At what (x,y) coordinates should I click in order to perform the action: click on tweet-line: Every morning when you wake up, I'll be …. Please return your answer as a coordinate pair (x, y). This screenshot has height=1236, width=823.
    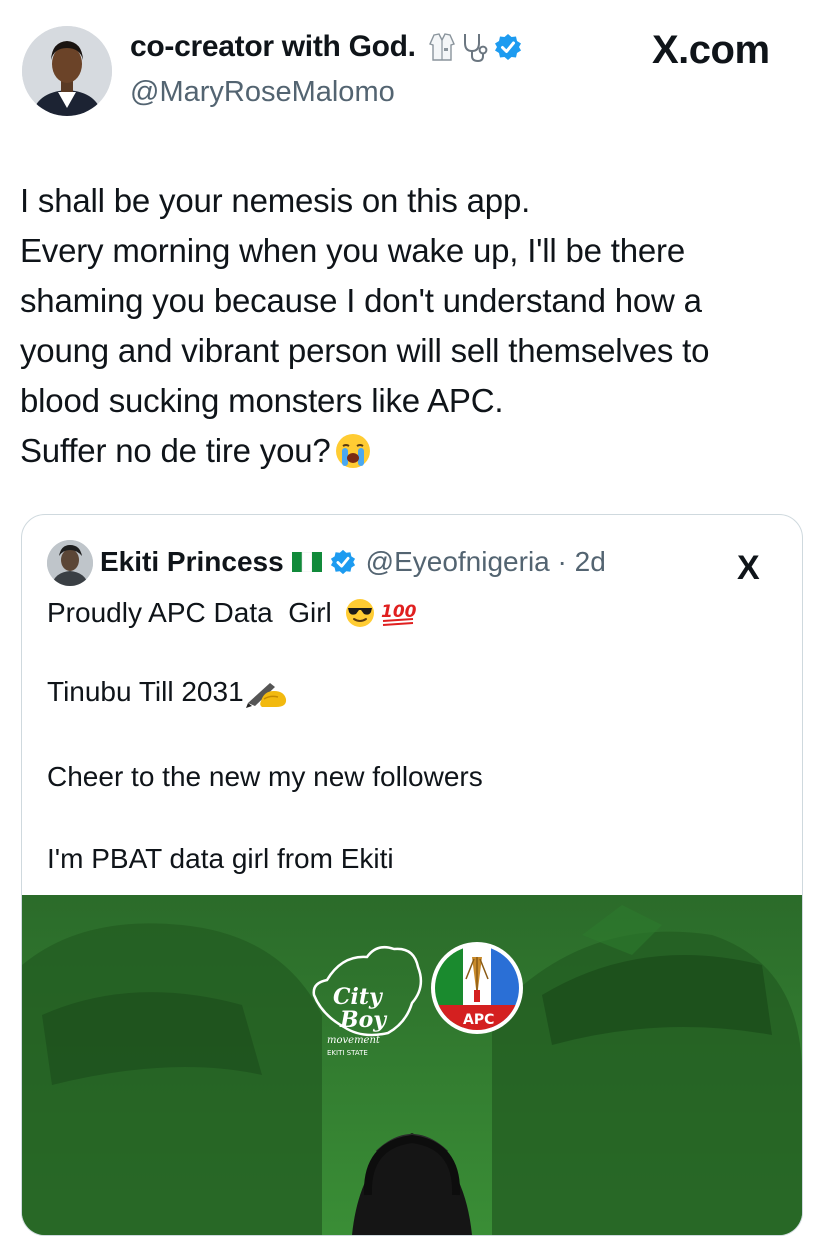
    Looking at the image, I should click on (352, 250).